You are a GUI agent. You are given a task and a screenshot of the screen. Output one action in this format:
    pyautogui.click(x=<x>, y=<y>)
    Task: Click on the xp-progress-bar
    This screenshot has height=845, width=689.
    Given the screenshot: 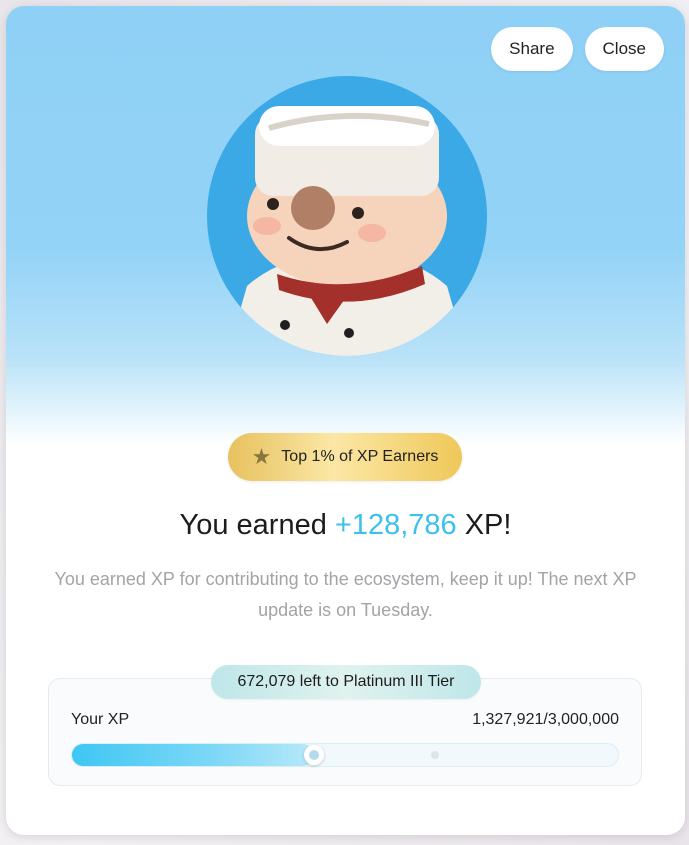 What is the action you would take?
    pyautogui.click(x=345, y=755)
    